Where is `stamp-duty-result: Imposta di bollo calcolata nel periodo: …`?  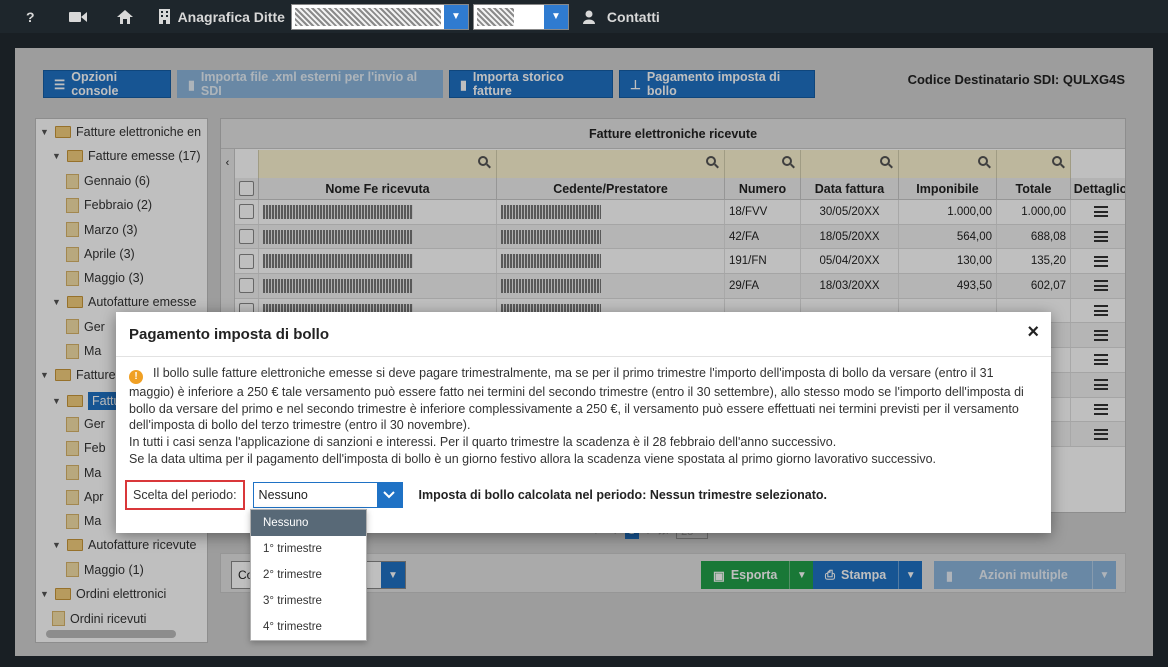 stamp-duty-result: Imposta di bollo calcolata nel periodo: … is located at coordinates (622, 495).